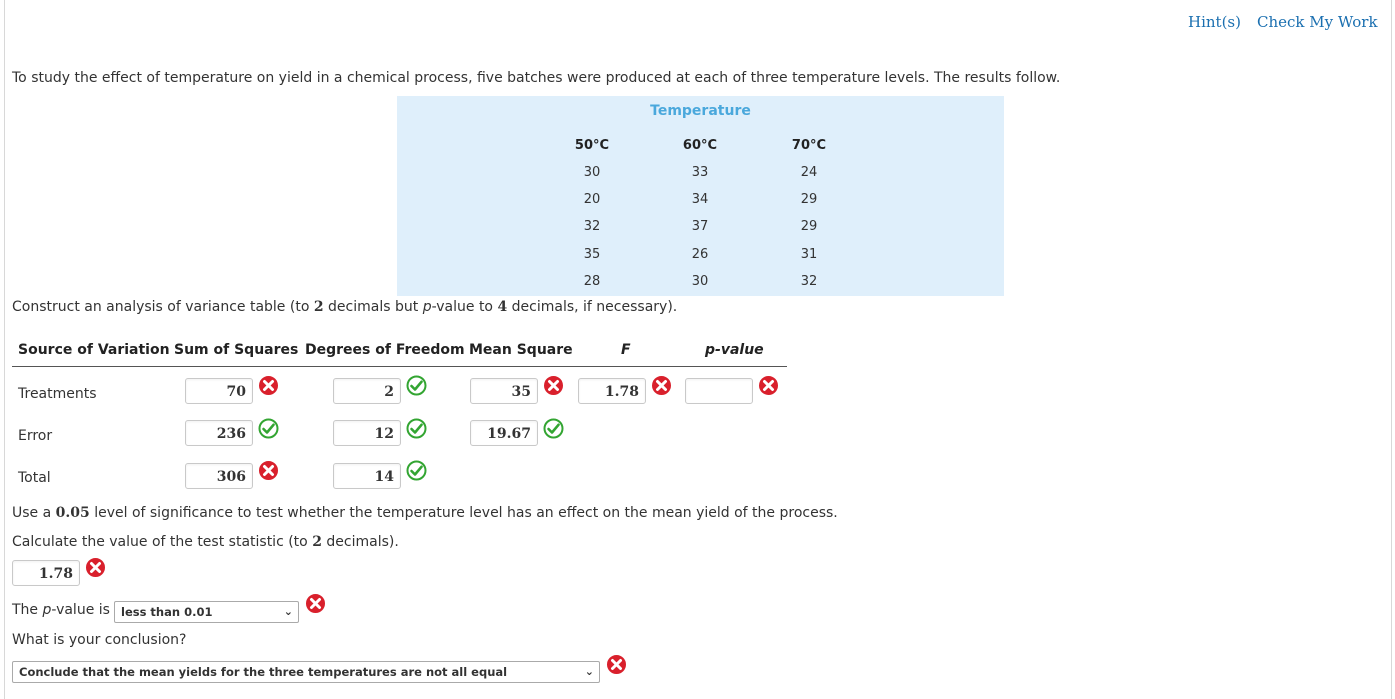 This screenshot has height=699, width=1395. What do you see at coordinates (46, 573) in the screenshot?
I see `test-statistic-input: 1.78` at bounding box center [46, 573].